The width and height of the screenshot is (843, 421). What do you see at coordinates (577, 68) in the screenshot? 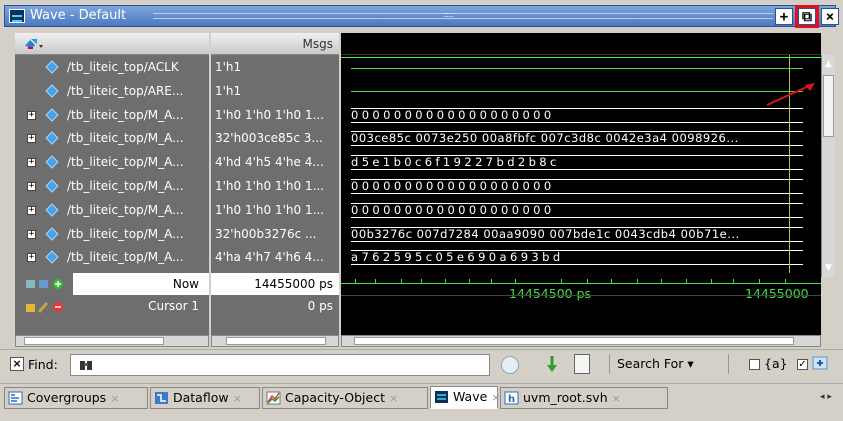
I see `signal-trace` at bounding box center [577, 68].